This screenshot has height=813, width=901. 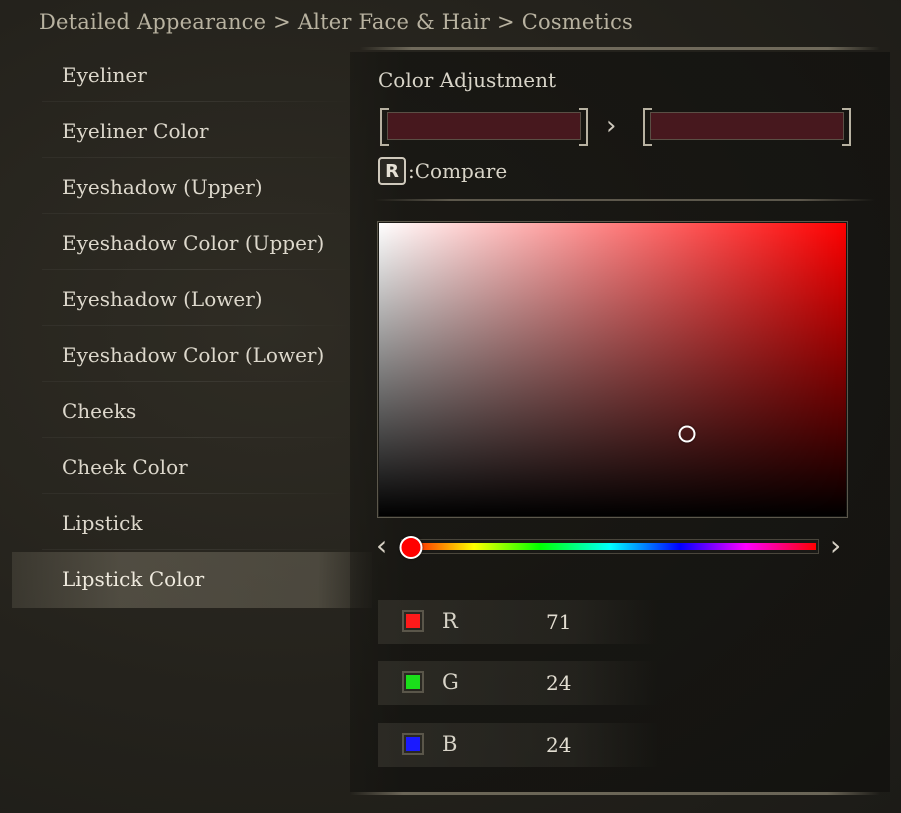 What do you see at coordinates (458, 171) in the screenshot?
I see `compare-label: :Compare` at bounding box center [458, 171].